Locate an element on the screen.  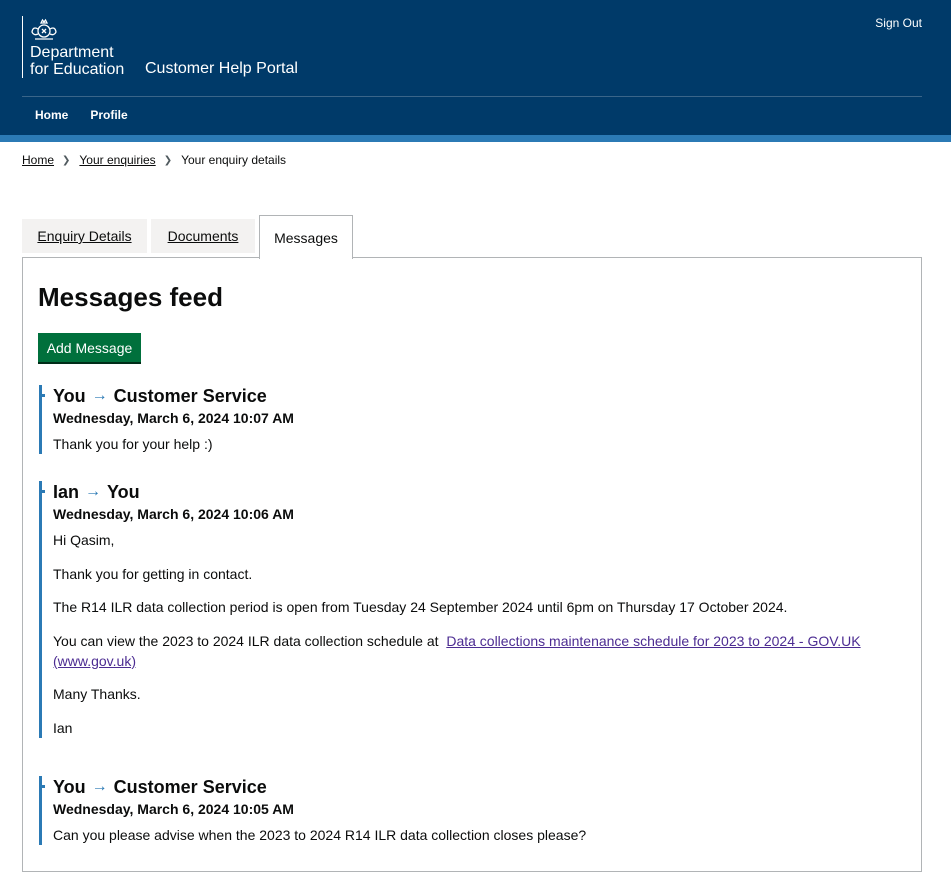
royal-crest-icon is located at coordinates (44, 29).